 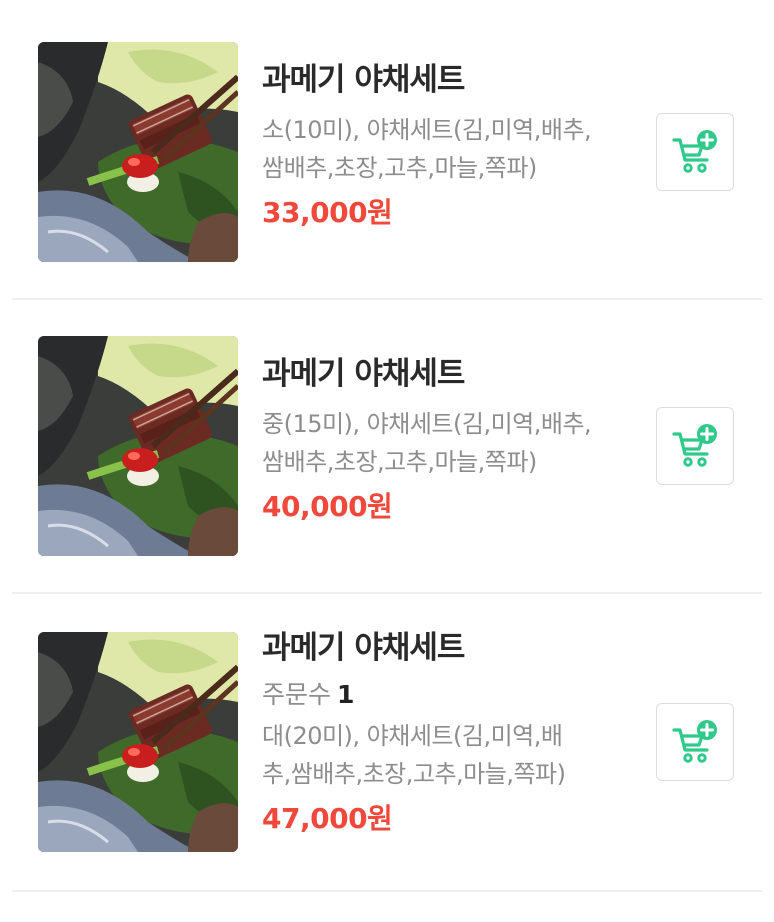 I want to click on divider, so click(x=387, y=891).